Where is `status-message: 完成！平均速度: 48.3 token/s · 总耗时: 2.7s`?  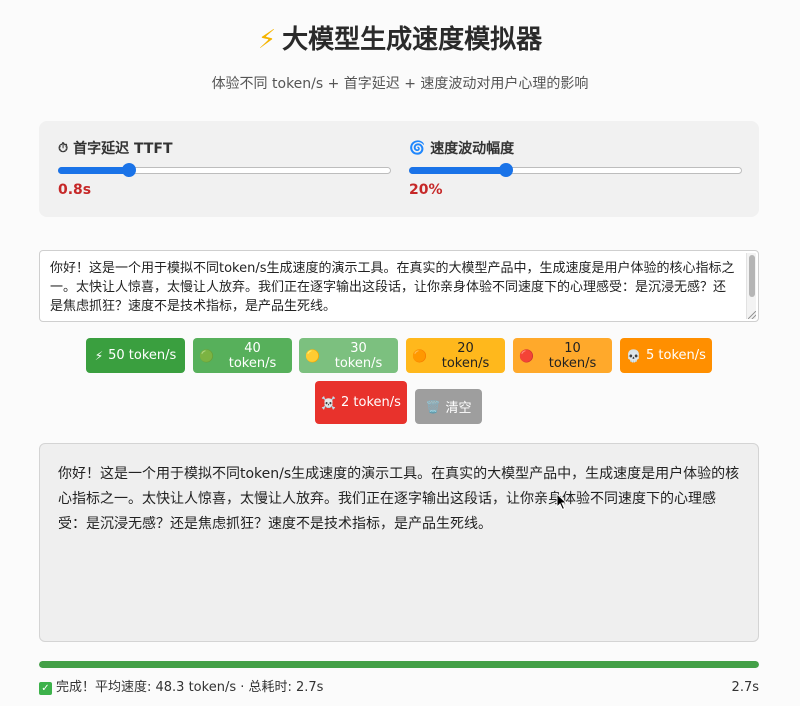 status-message: 完成！平均速度: 48.3 token/s · 总耗时: 2.7s is located at coordinates (190, 687).